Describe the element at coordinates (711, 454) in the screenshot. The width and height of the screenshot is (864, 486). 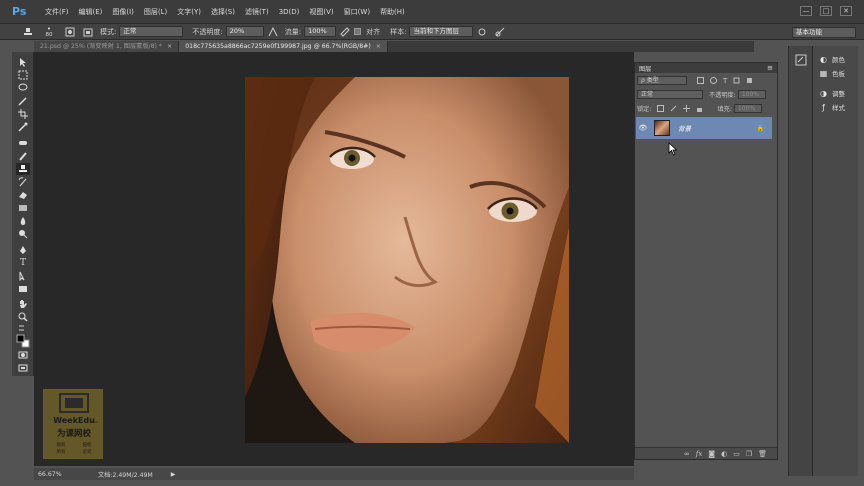
I see `add-mask-icon: ◙` at that location.